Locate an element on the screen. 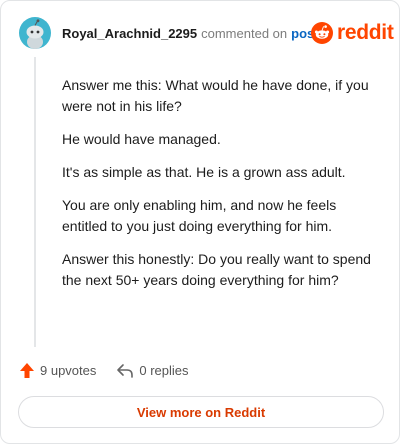 Image resolution: width=400 pixels, height=444 pixels. upvote-button: 9 upvotes is located at coordinates (57, 370).